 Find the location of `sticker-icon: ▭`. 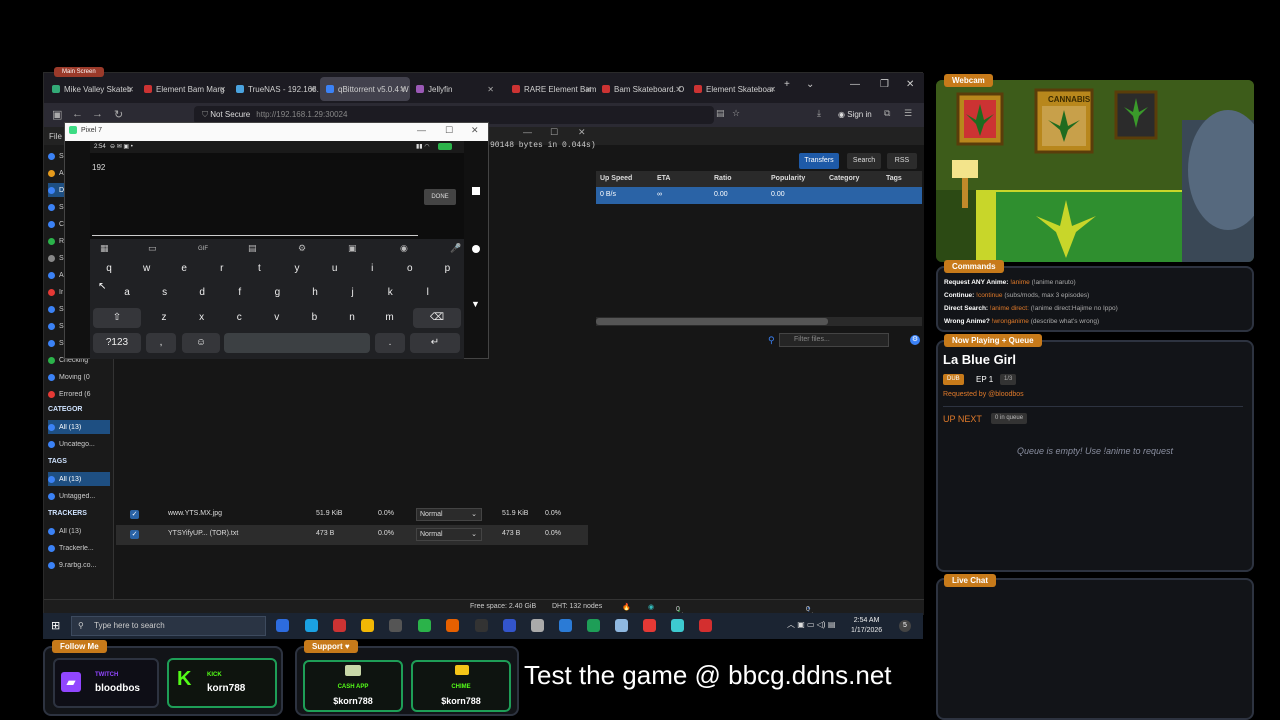

sticker-icon: ▭ is located at coordinates (152, 248).